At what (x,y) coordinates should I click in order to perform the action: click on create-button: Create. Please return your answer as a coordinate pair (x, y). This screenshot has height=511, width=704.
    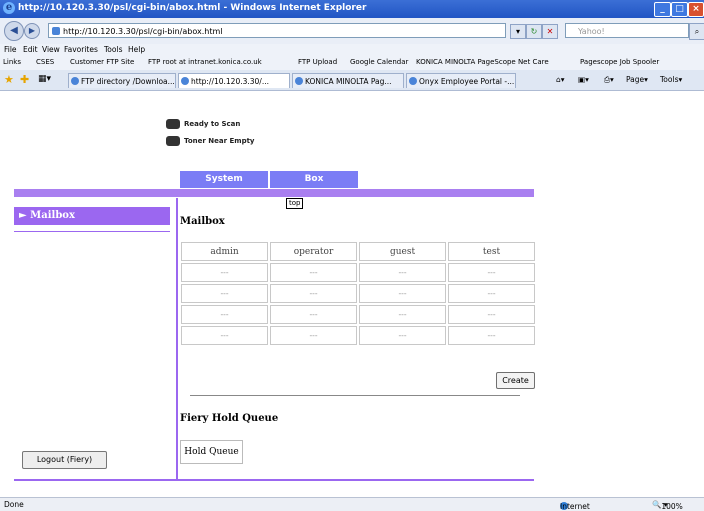
    Looking at the image, I should click on (515, 380).